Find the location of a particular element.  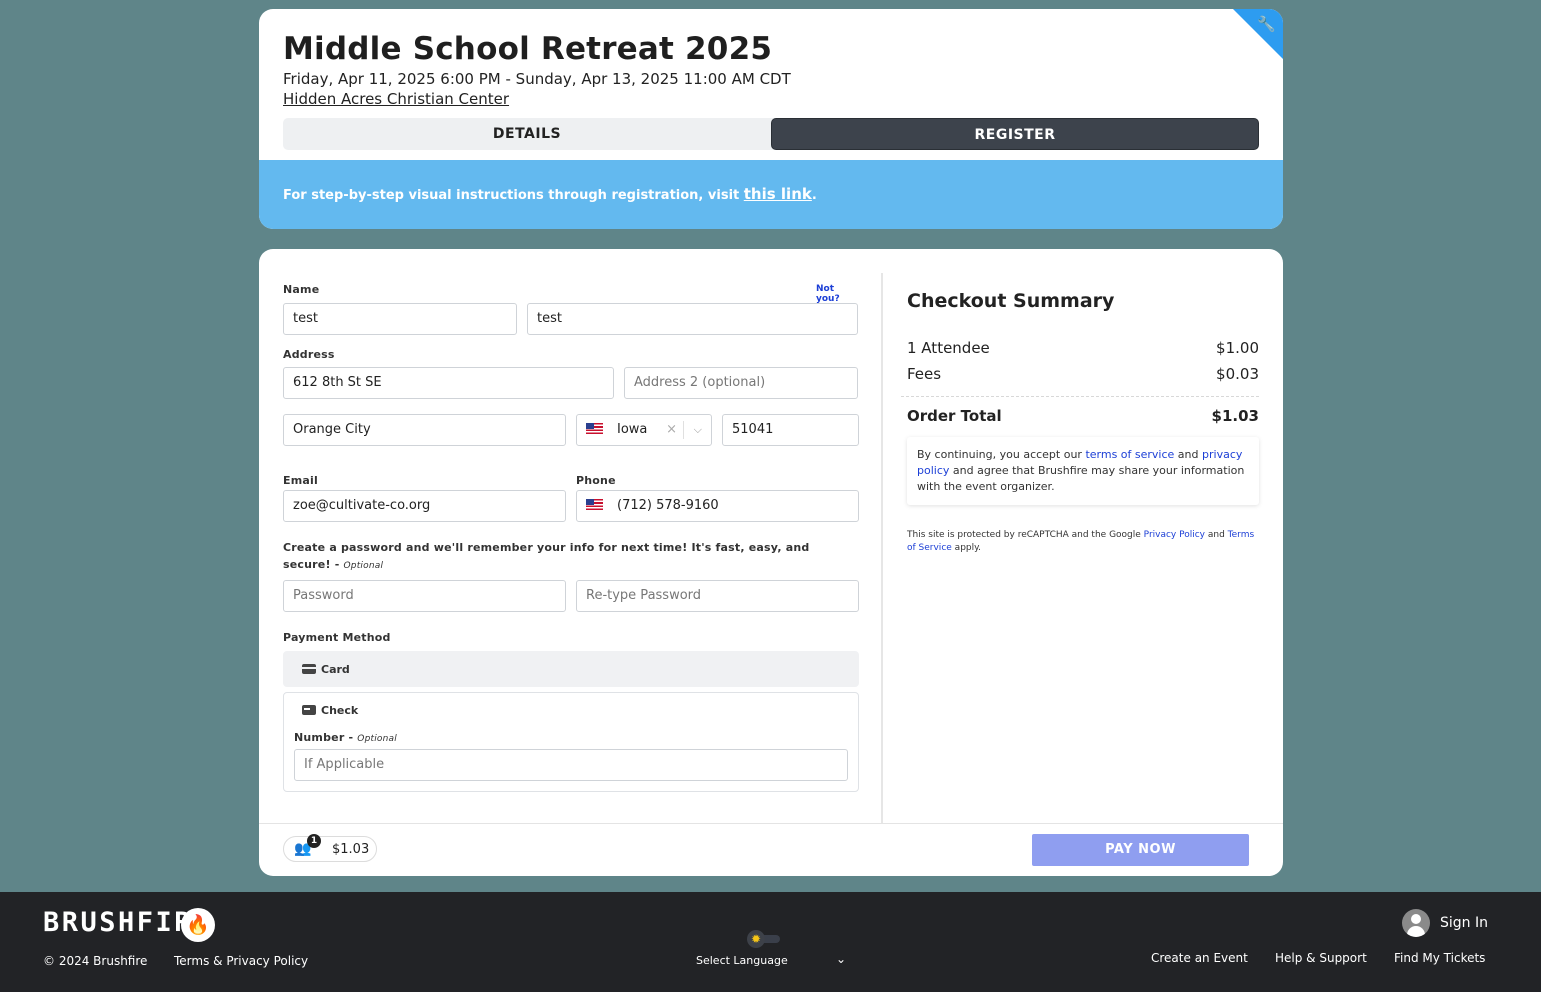

select-language-label: Select Language is located at coordinates (742, 960).